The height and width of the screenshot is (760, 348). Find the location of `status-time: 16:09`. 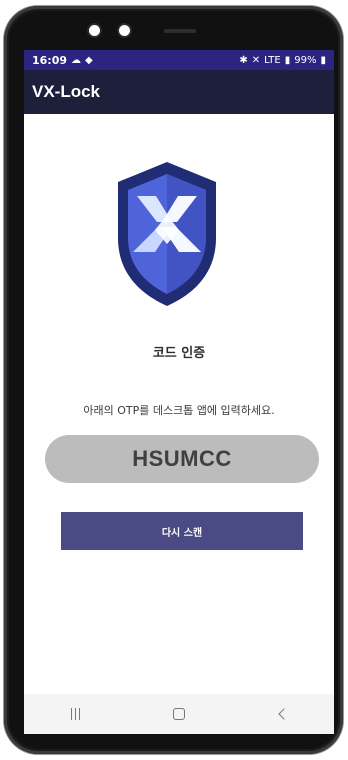

status-time: 16:09 is located at coordinates (50, 60).